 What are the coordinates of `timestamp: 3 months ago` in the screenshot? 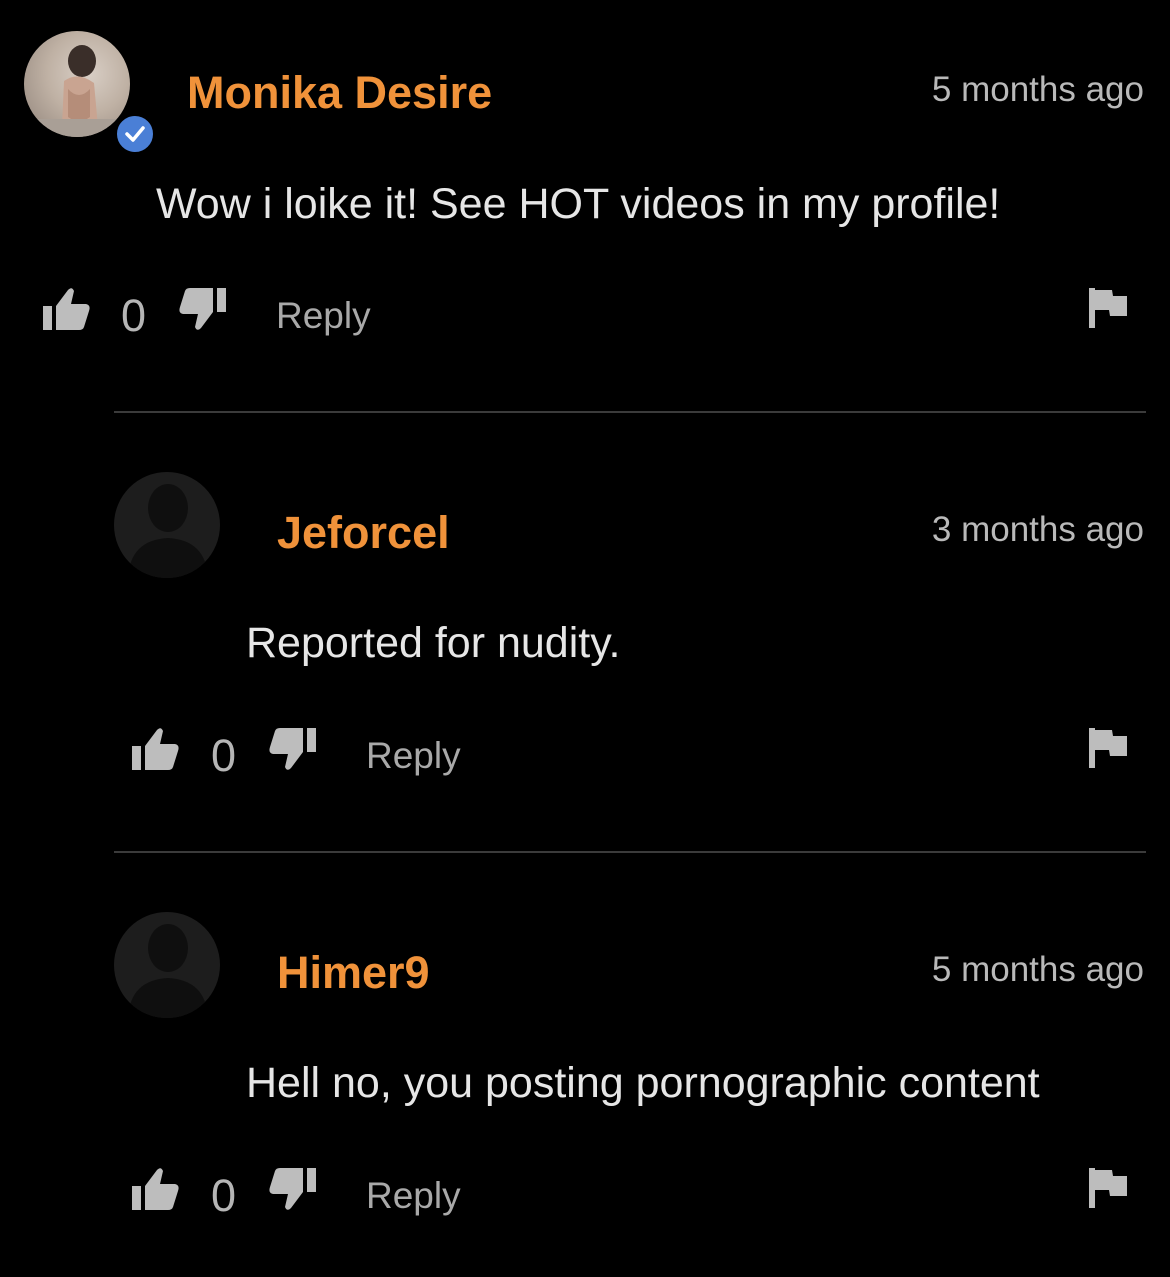 It's located at (1037, 529).